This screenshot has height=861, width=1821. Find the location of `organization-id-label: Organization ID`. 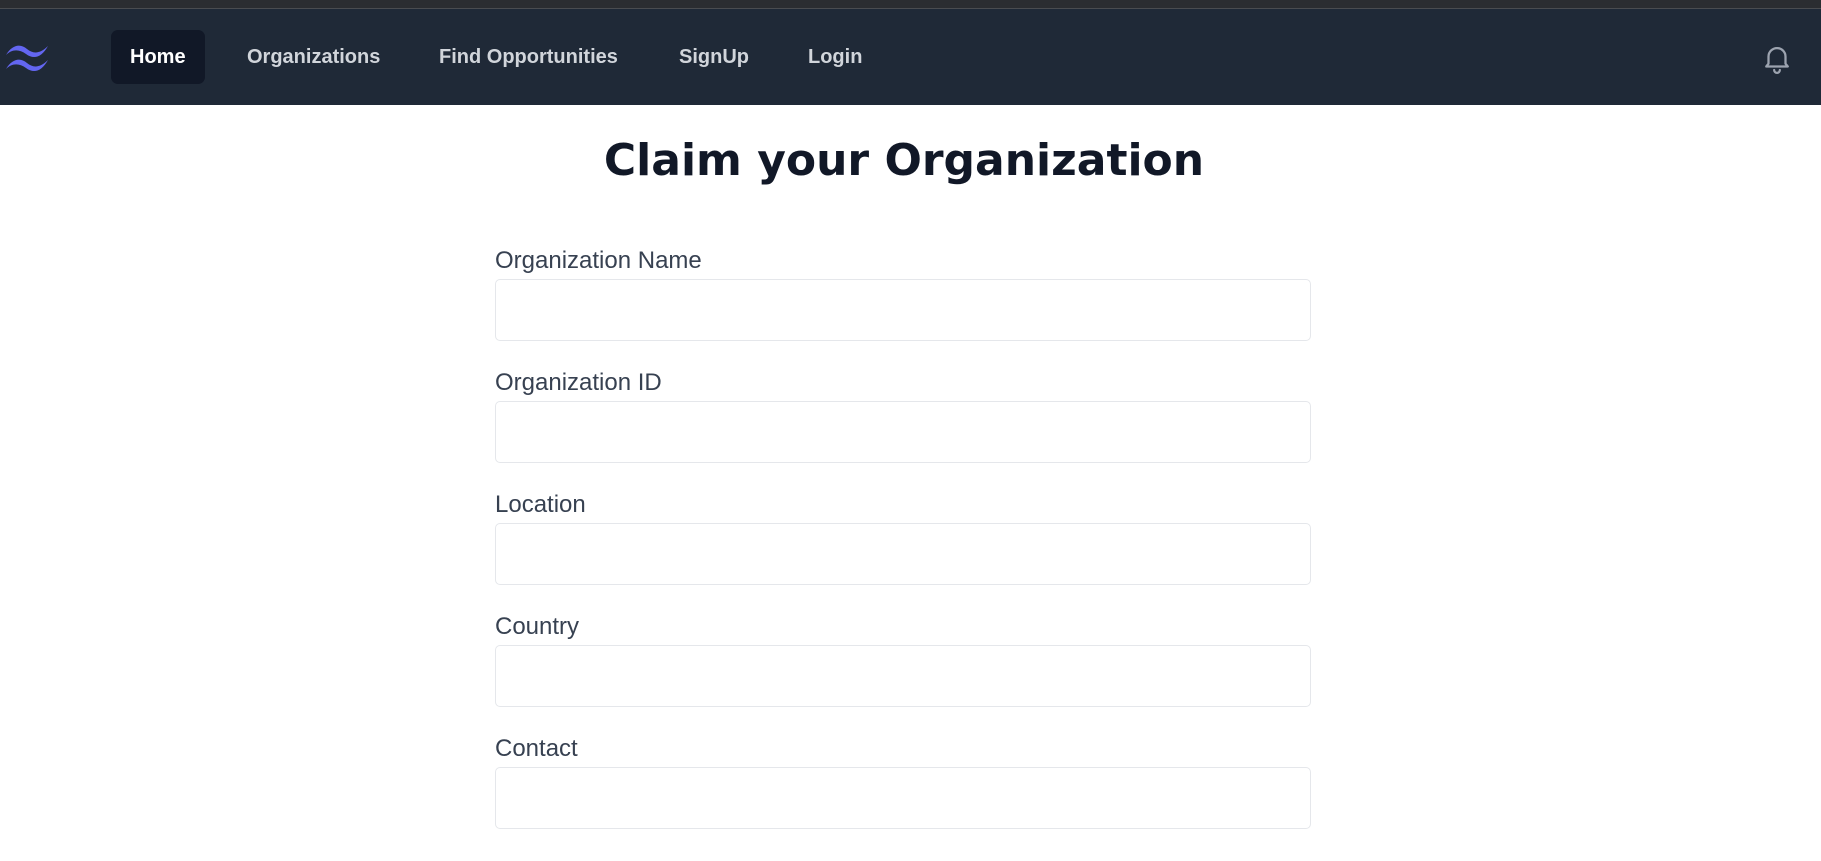

organization-id-label: Organization ID is located at coordinates (578, 382).